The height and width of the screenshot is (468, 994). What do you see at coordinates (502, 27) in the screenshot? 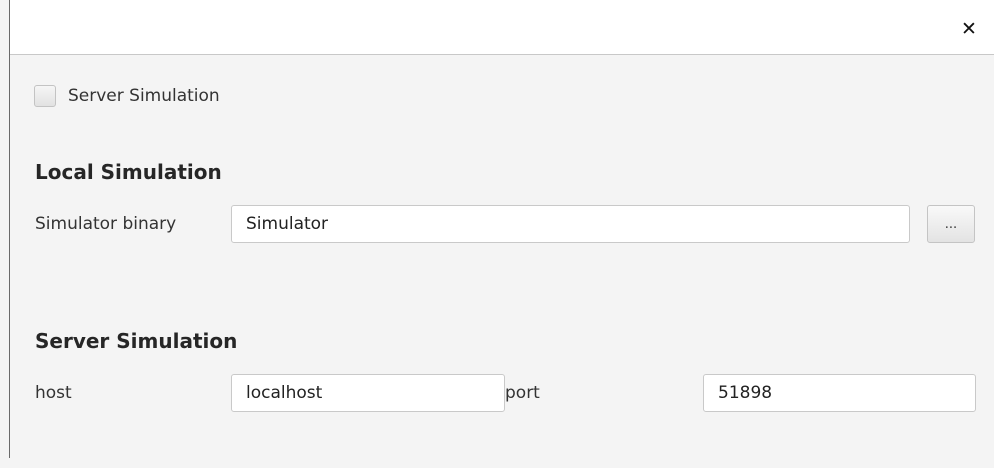
I see `dialog-titlebar: ✕` at bounding box center [502, 27].